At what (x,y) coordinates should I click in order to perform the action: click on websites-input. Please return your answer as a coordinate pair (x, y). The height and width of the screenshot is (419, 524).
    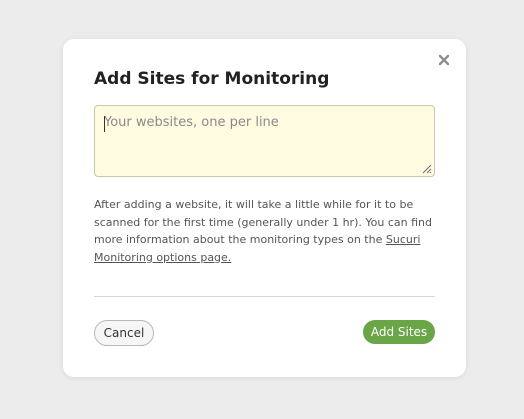
    Looking at the image, I should click on (264, 141).